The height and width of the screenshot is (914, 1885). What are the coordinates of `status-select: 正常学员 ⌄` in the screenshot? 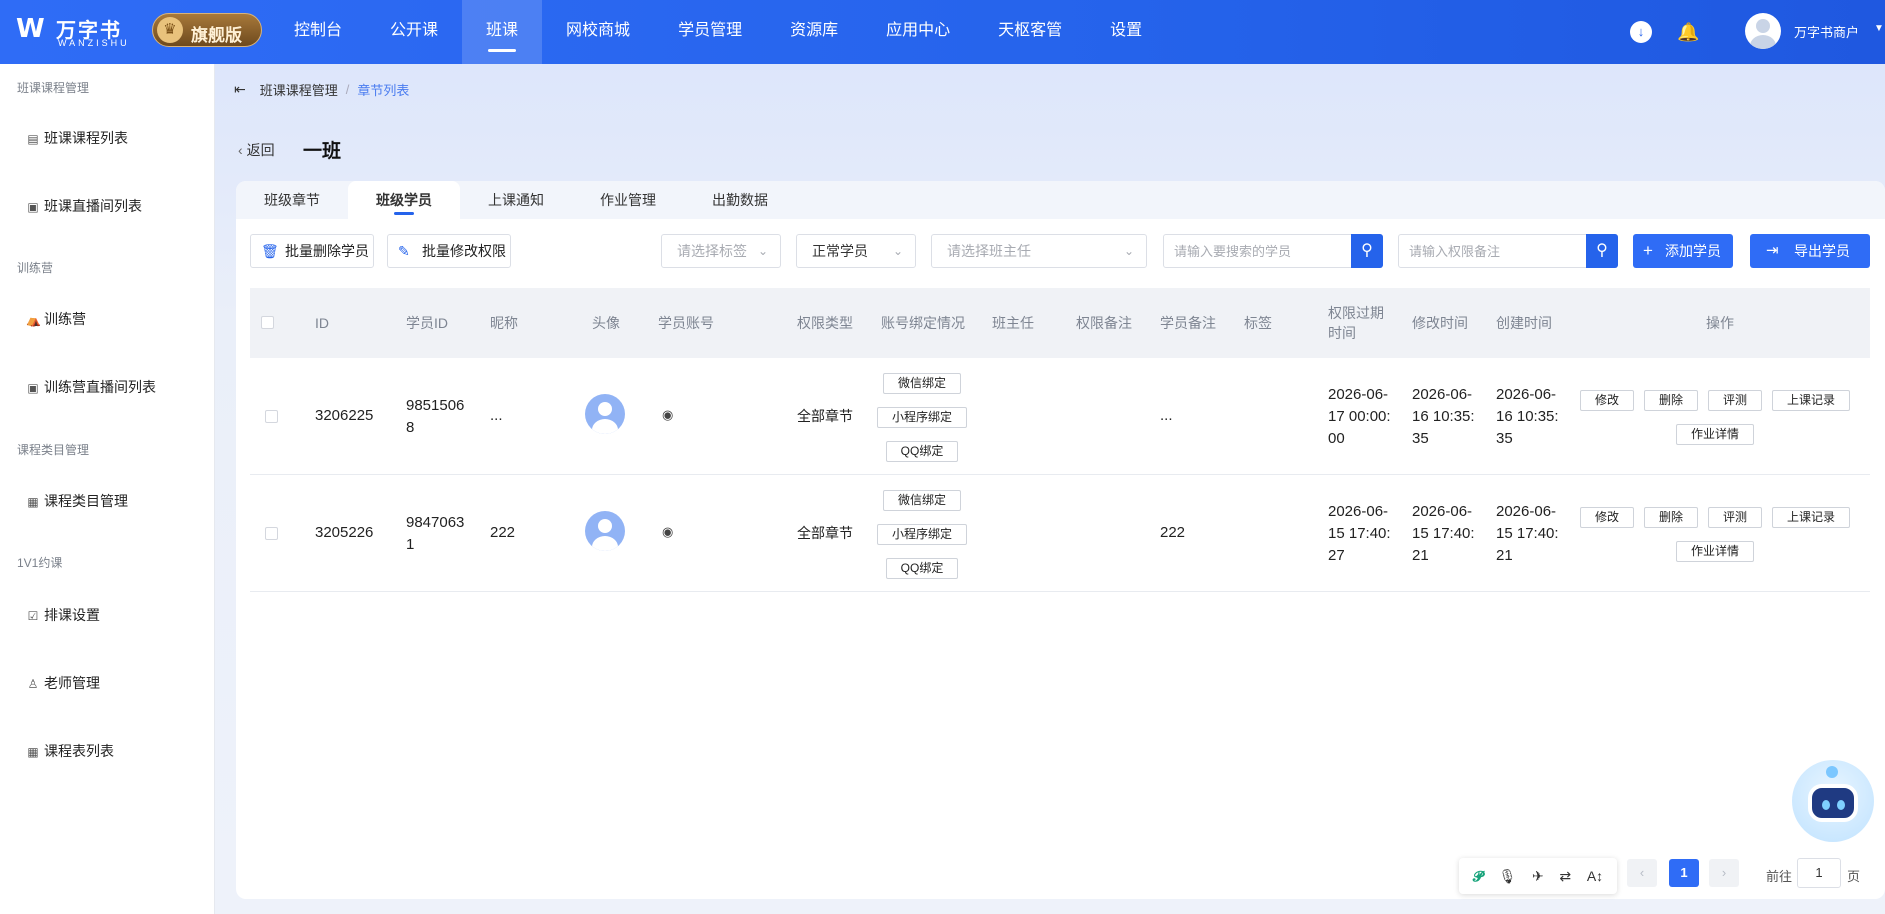 It's located at (856, 251).